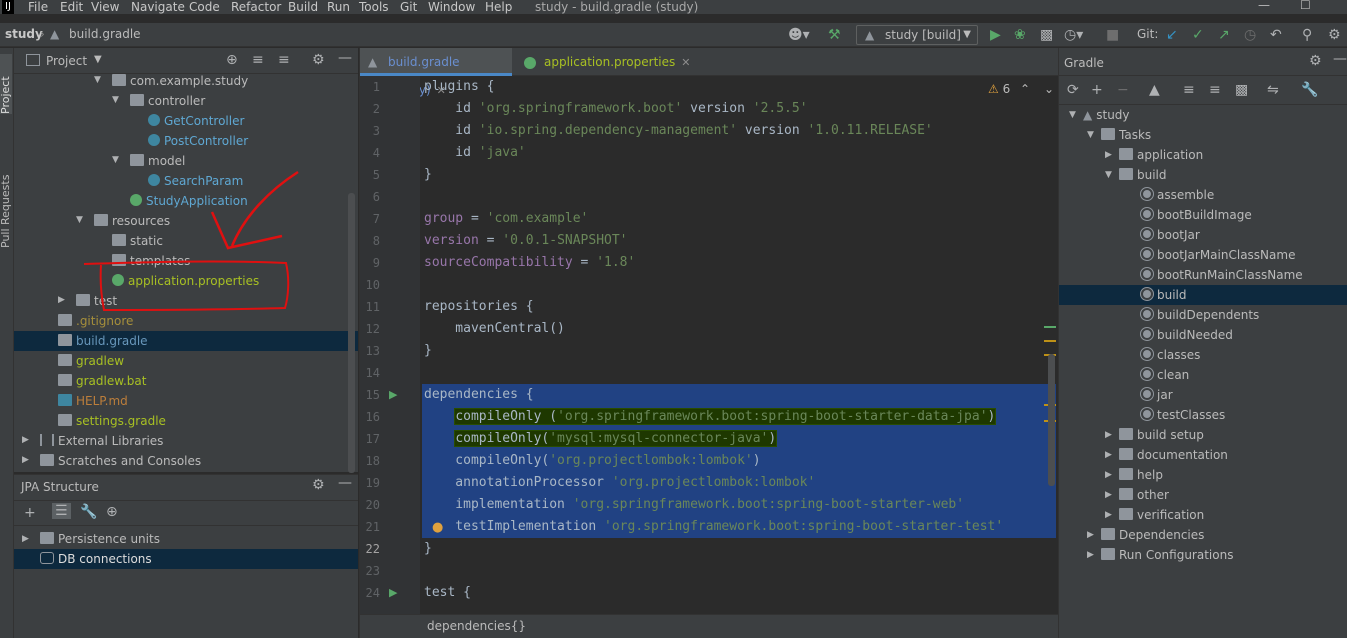 Image resolution: width=1347 pixels, height=638 pixels. Describe the element at coordinates (1050, 327) in the screenshot. I see `change-marker` at that location.